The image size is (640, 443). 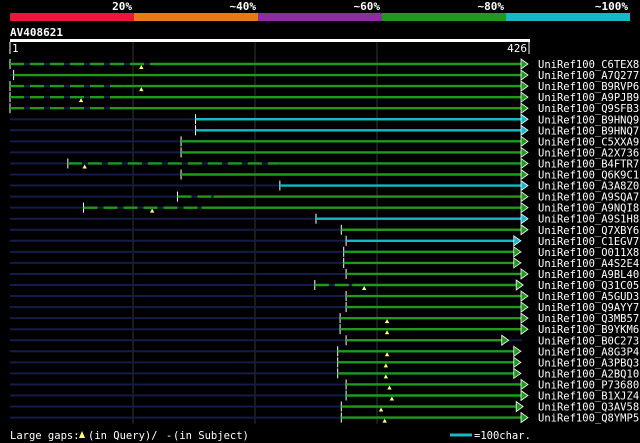 What do you see at coordinates (243, 6) in the screenshot?
I see `legend-label-1: ~40%` at bounding box center [243, 6].